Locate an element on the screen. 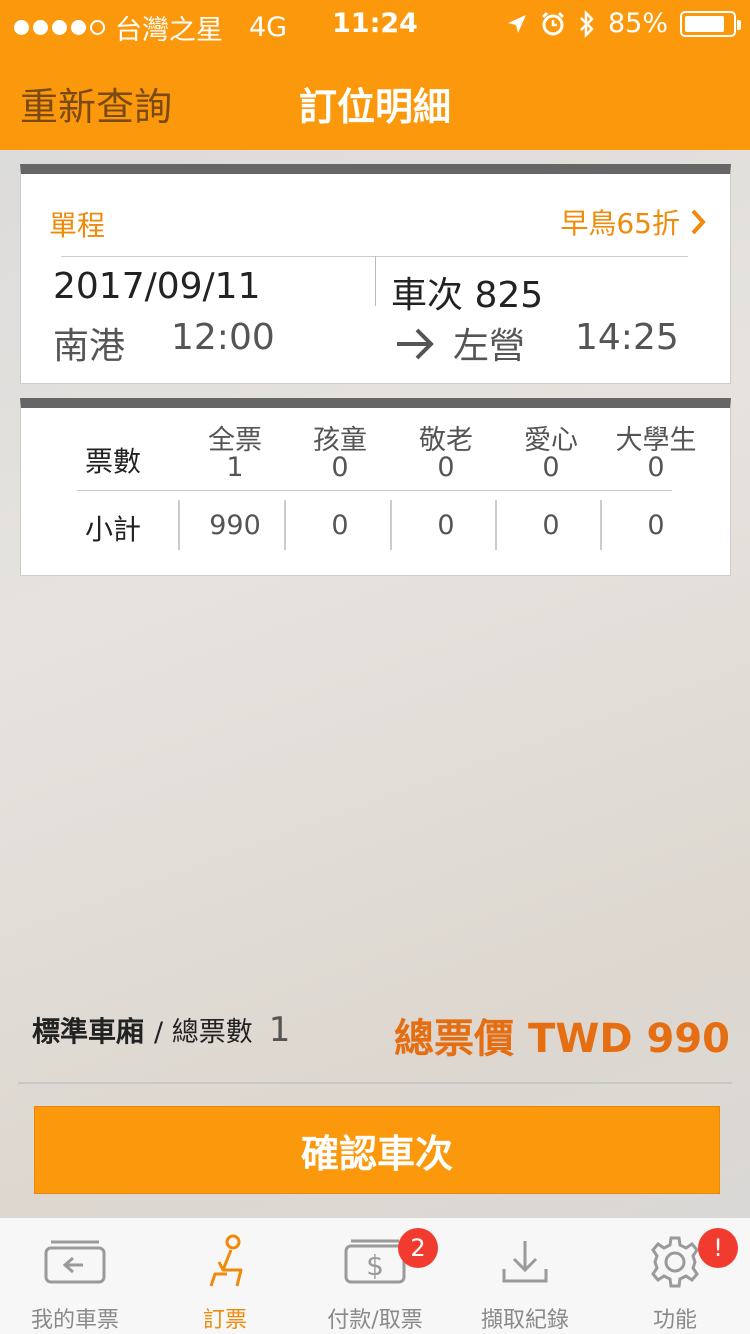 This screenshot has height=1334, width=750. tab-functions: ! 功能 is located at coordinates (675, 1276).